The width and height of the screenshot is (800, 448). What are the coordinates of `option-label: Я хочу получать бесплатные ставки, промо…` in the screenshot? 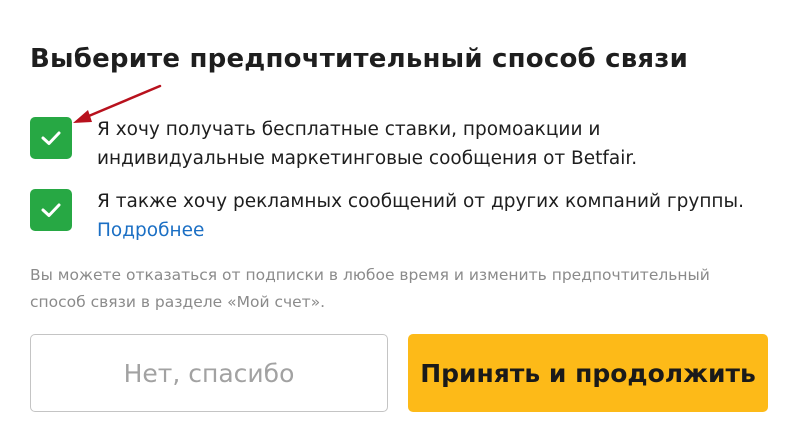 It's located at (367, 144).